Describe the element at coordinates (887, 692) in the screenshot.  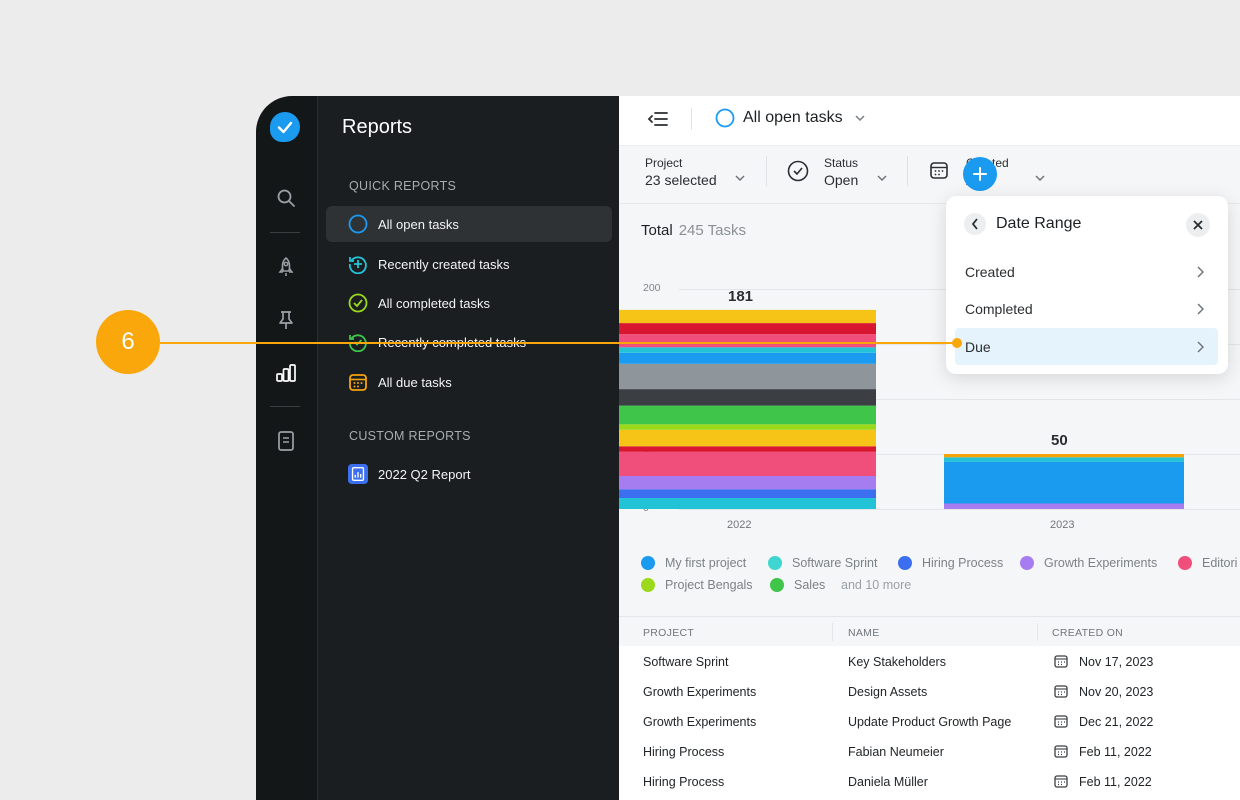
I see `cell-name: Design Assets` at that location.